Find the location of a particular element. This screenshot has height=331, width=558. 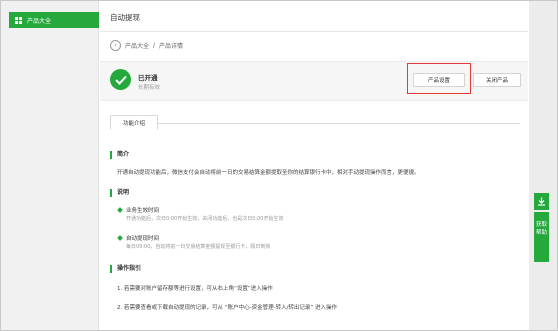

breadcrumb-parent: 产品大全 is located at coordinates (137, 45).